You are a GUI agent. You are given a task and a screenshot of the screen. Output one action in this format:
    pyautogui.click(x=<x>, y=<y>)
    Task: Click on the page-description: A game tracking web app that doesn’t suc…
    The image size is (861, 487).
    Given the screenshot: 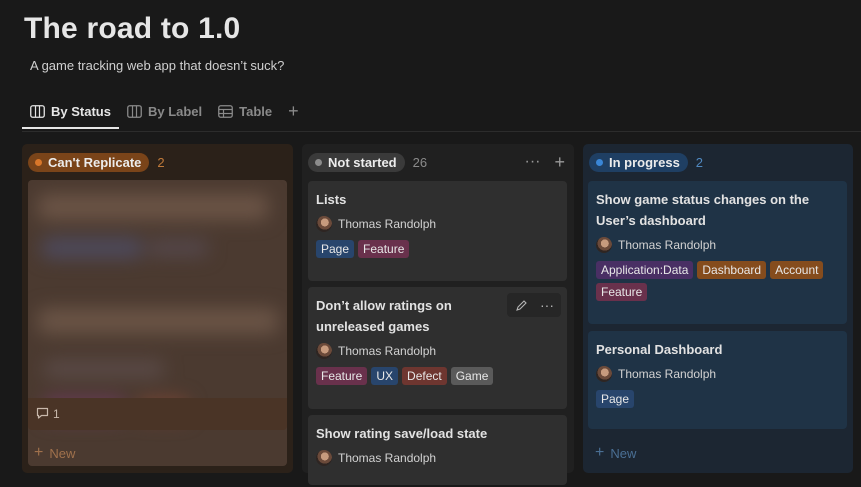 What is the action you would take?
    pyautogui.click(x=157, y=65)
    